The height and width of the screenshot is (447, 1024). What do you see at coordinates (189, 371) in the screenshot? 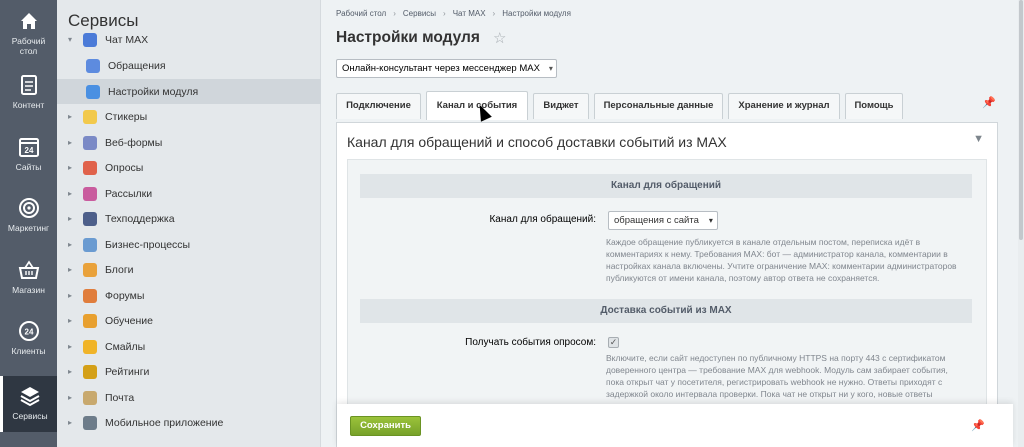
I see `sidebar-item: ▸ Рейтинги` at bounding box center [189, 371].